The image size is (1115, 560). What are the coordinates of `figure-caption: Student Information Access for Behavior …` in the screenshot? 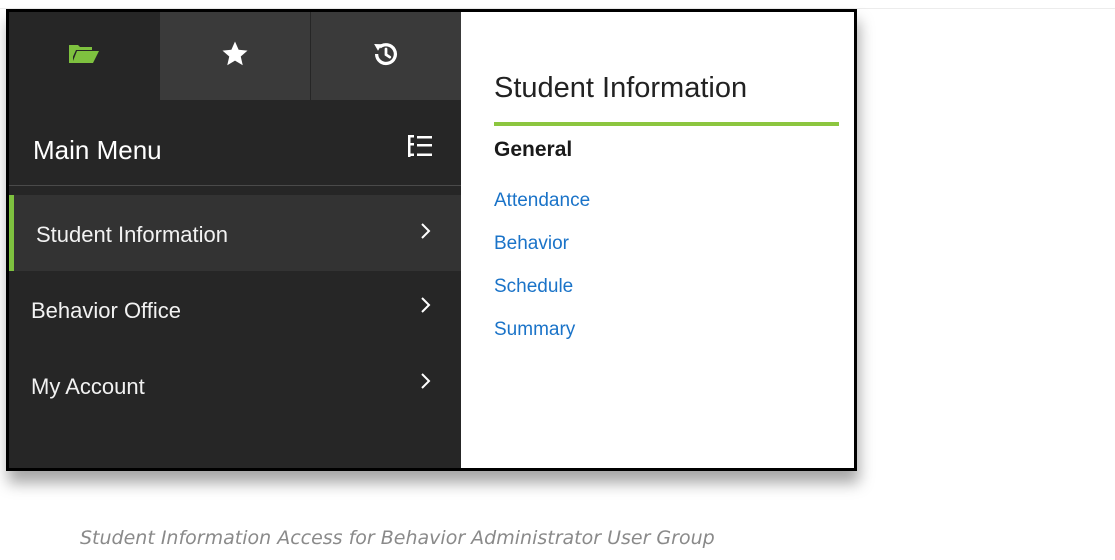 It's located at (397, 538).